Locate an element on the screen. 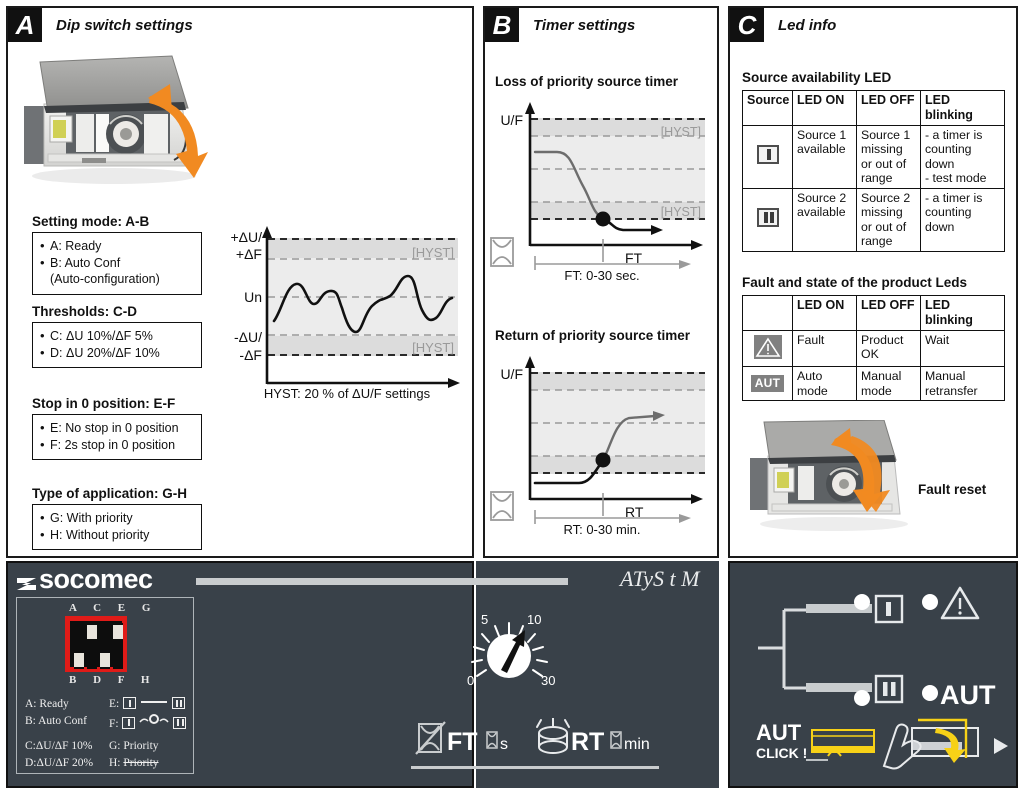 This screenshot has width=1024, height=790. socomec-logo: socomec is located at coordinates (84, 578).